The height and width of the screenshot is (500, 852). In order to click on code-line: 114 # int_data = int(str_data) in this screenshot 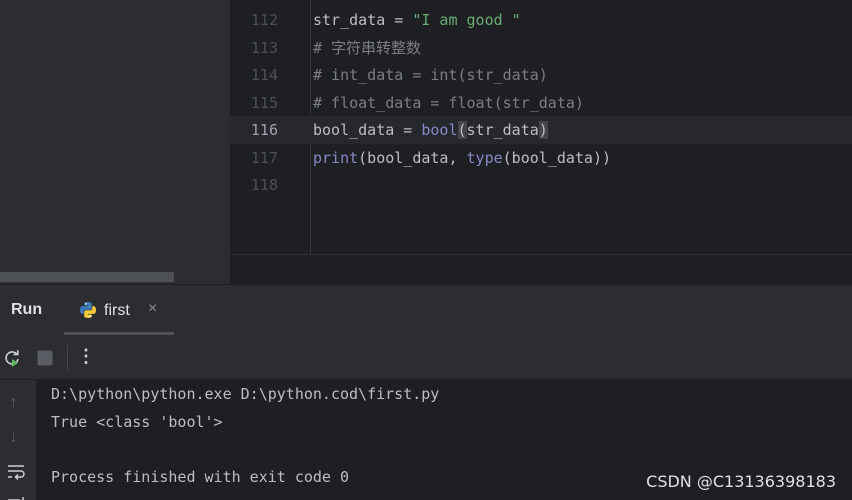, I will do `click(541, 75)`.